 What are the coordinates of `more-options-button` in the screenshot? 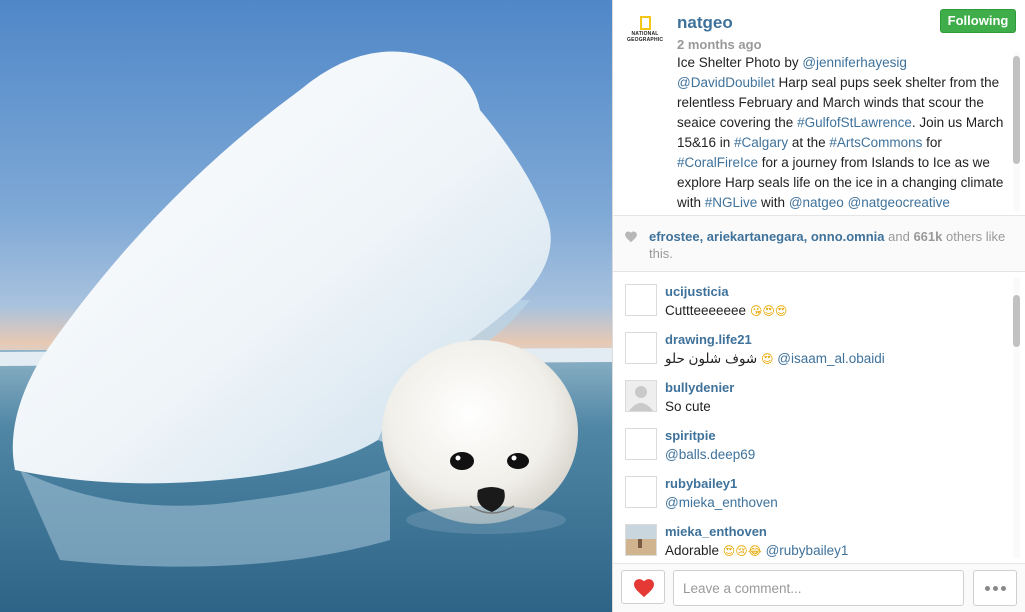 It's located at (995, 588).